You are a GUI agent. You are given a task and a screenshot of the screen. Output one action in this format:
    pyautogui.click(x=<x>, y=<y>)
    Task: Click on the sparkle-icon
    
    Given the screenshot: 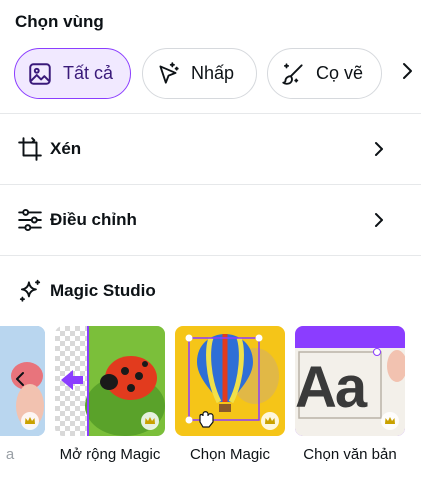 What is the action you would take?
    pyautogui.click(x=30, y=291)
    